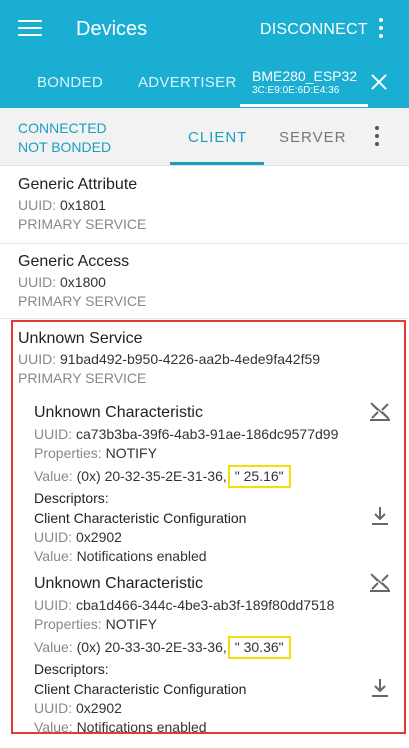 This screenshot has height=748, width=409. I want to click on menu-icon, so click(30, 30).